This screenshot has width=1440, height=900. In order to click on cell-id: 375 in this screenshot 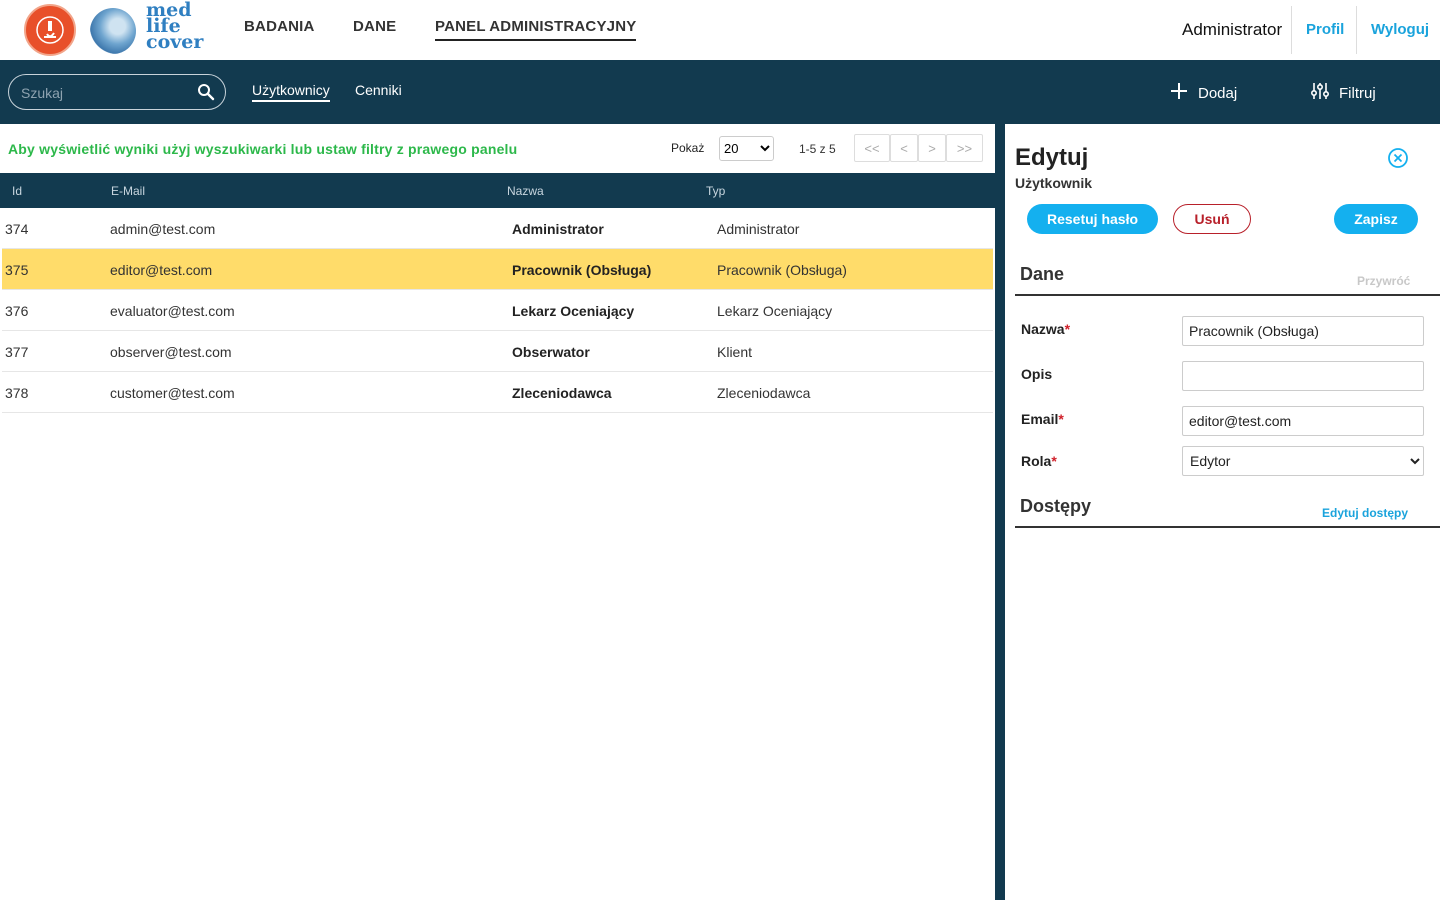, I will do `click(17, 270)`.